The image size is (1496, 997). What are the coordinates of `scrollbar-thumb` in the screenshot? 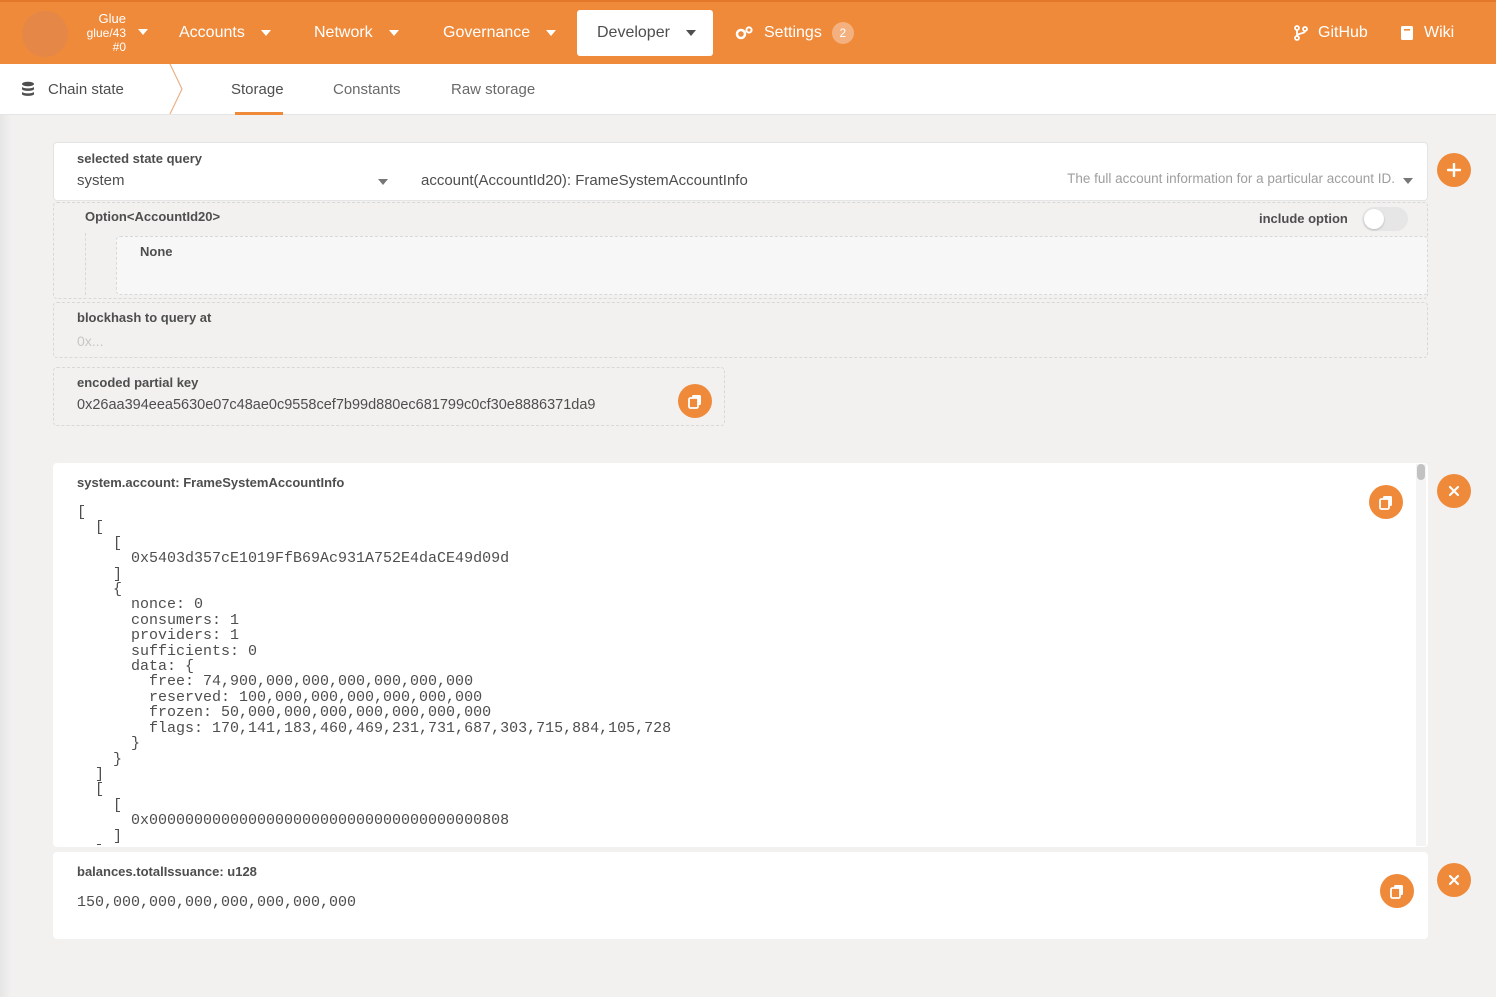 It's located at (1421, 472).